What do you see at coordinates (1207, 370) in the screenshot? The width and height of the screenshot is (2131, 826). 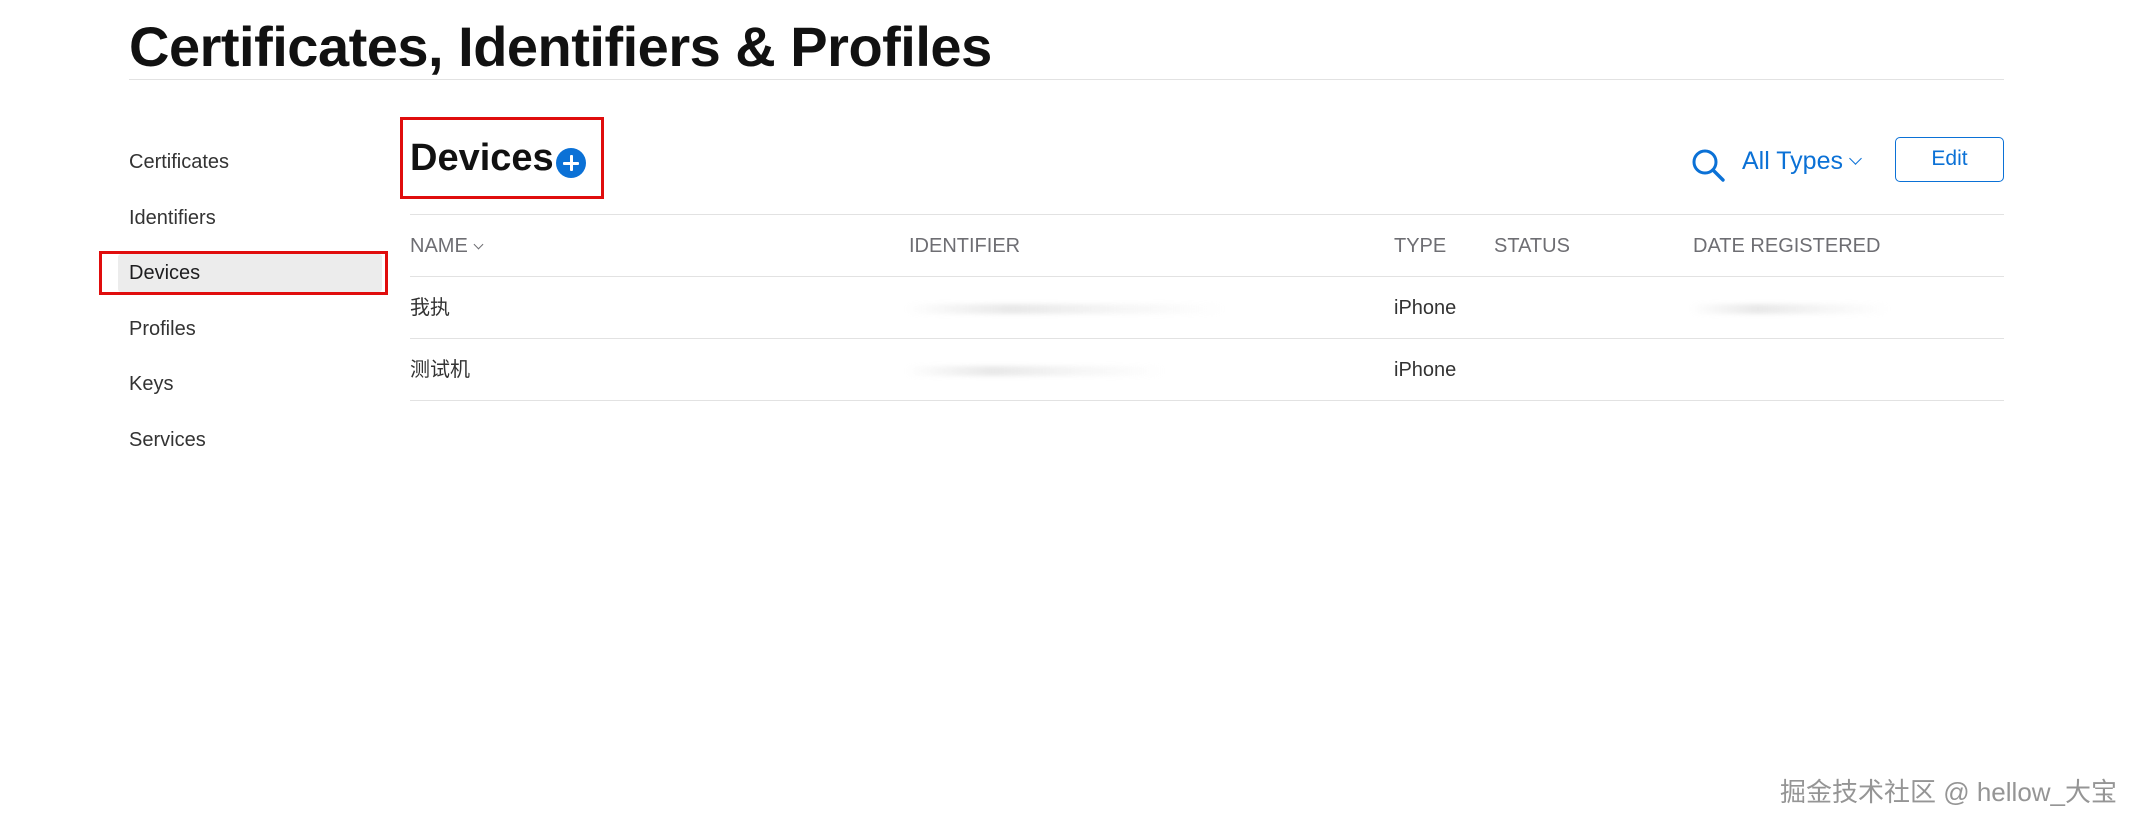 I see `table-row: 测试机 iPhone` at bounding box center [1207, 370].